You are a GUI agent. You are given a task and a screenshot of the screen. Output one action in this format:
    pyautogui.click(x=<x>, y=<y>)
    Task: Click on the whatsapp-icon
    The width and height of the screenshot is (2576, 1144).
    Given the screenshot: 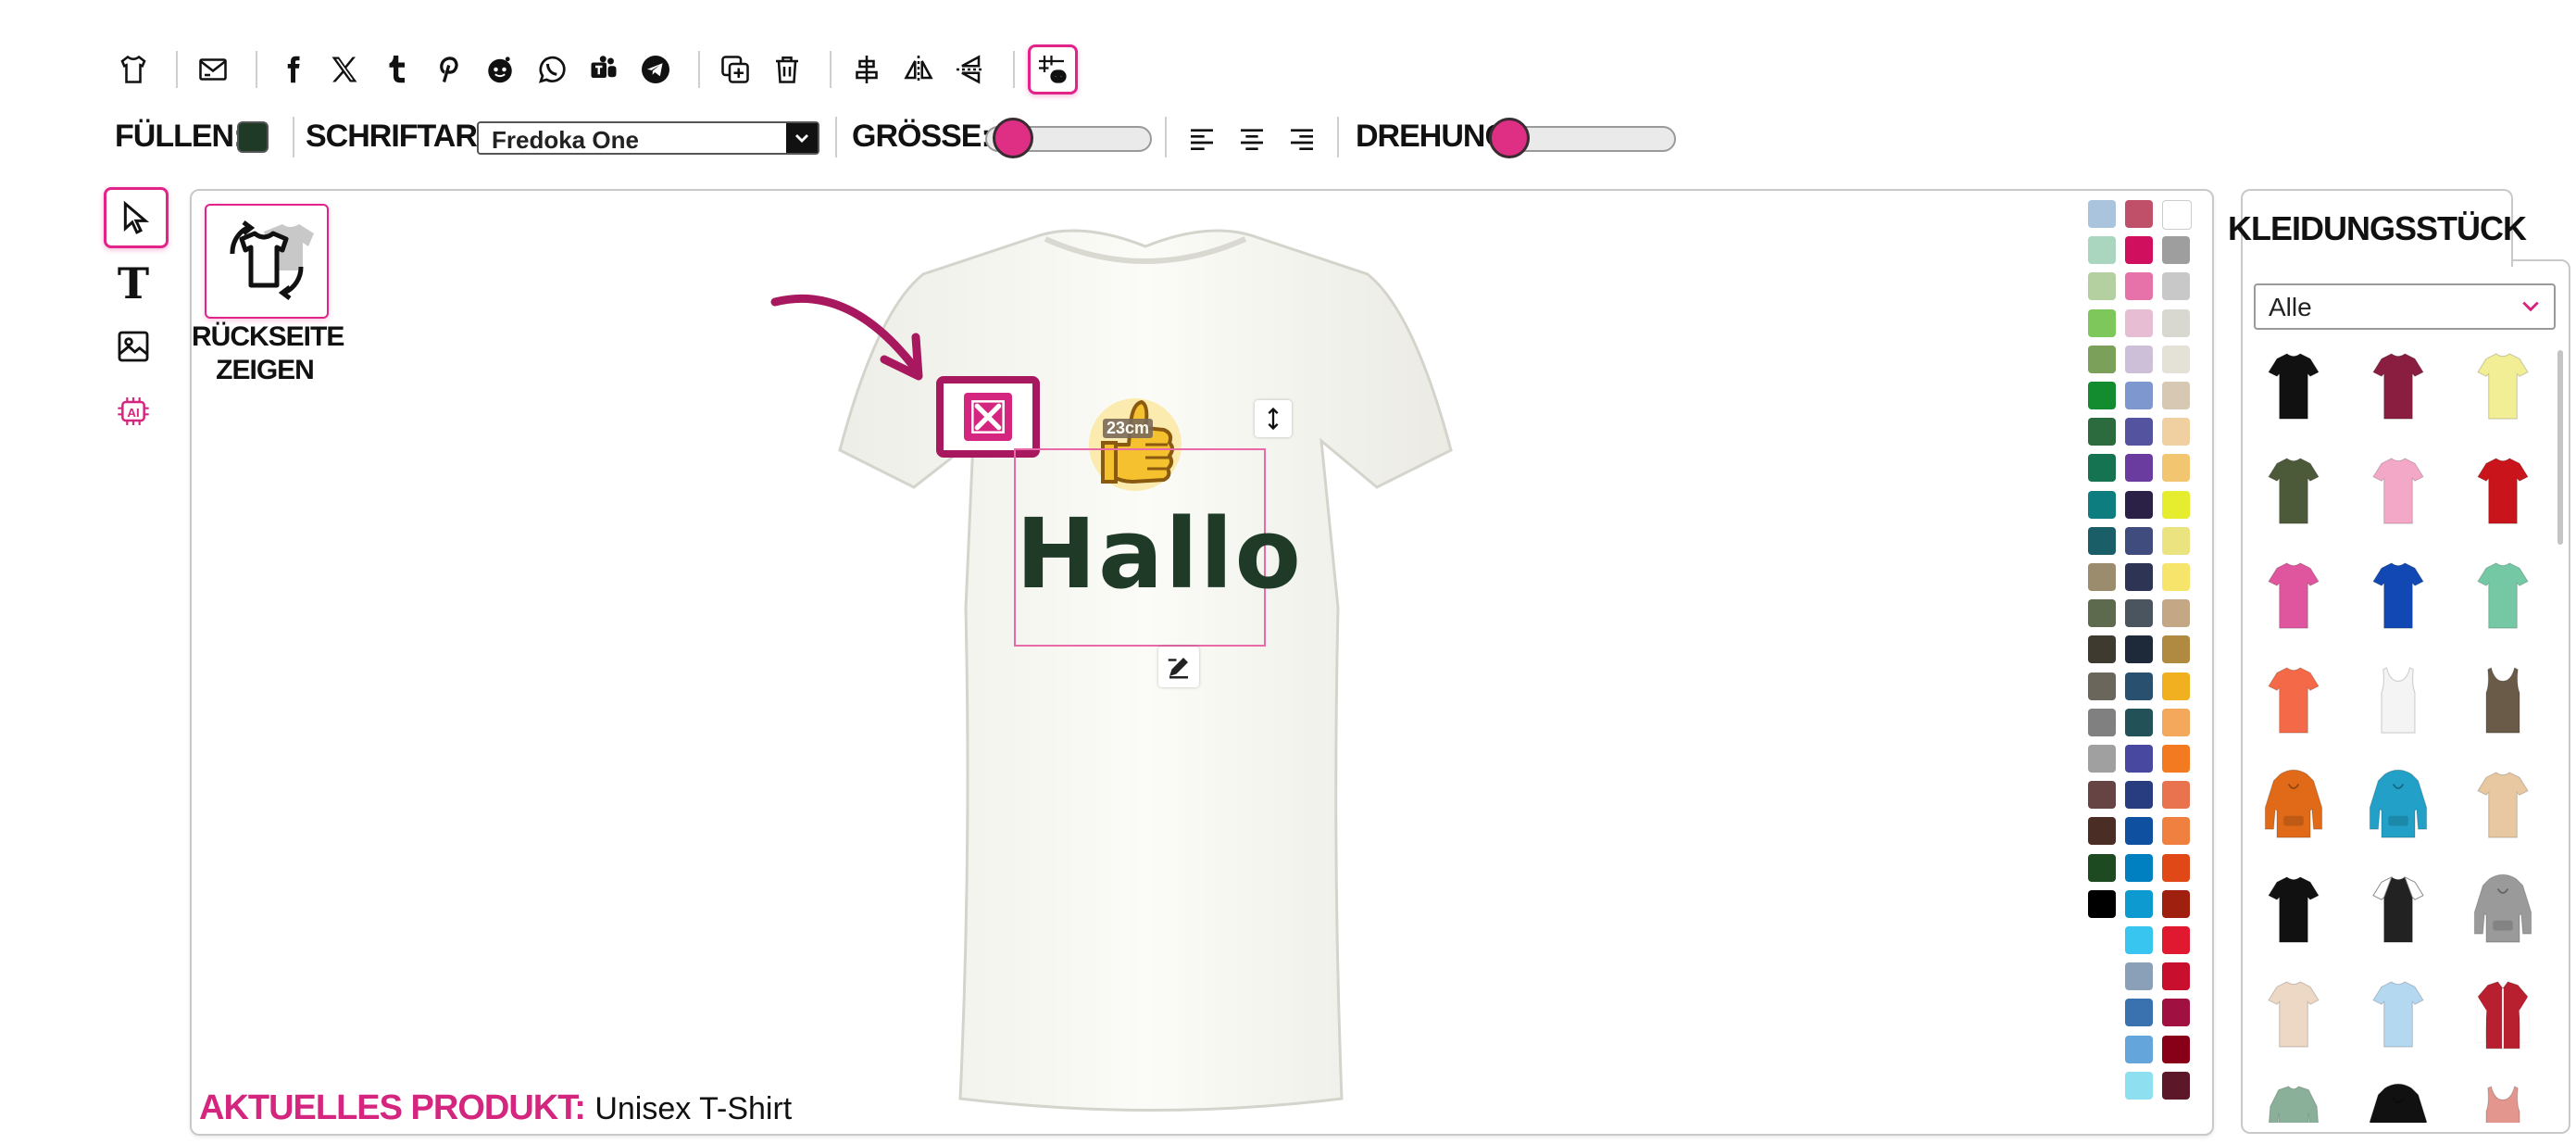 What is the action you would take?
    pyautogui.click(x=552, y=69)
    